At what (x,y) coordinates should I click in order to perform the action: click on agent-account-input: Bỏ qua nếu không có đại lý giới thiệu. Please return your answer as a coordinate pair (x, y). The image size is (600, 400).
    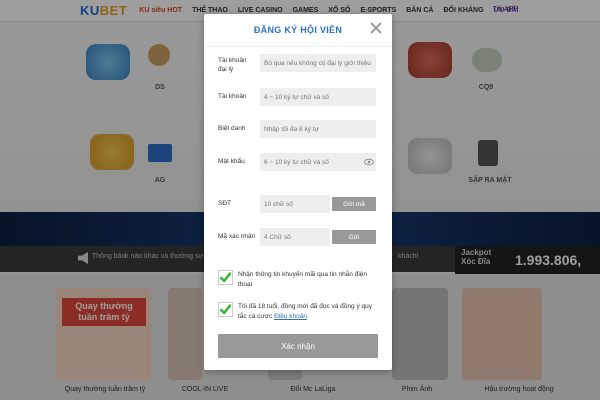
    Looking at the image, I should click on (318, 63).